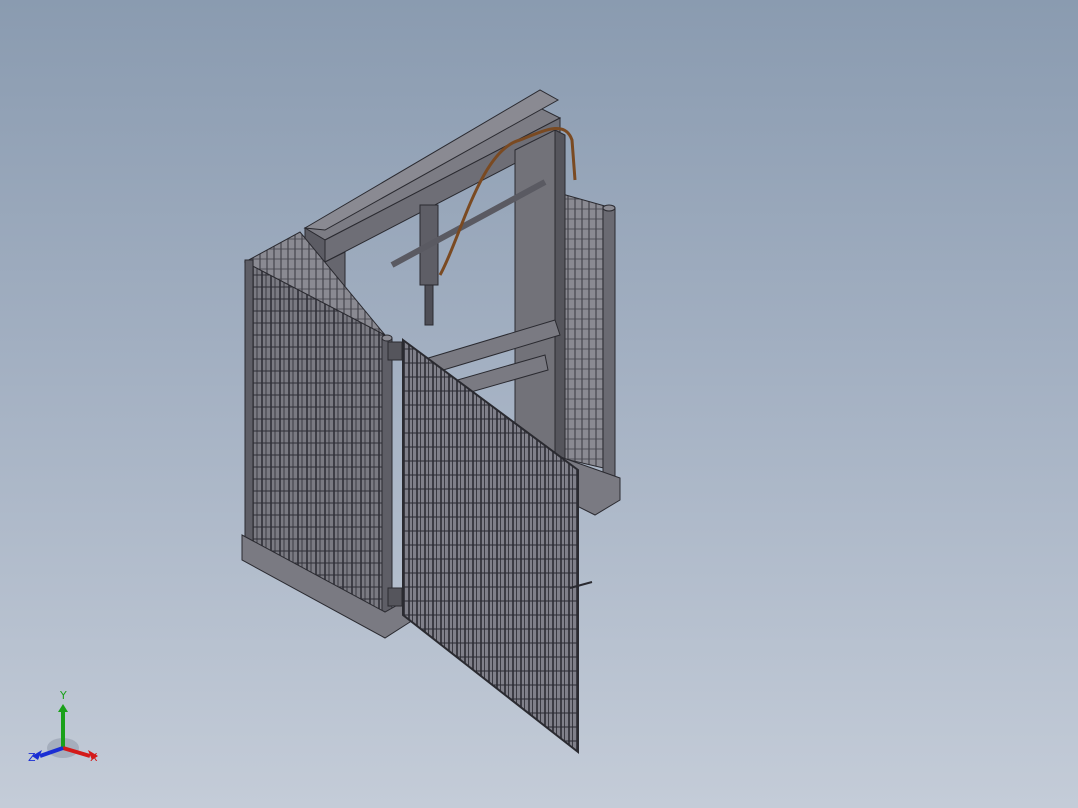  I want to click on cylinder-rod, so click(429, 305).